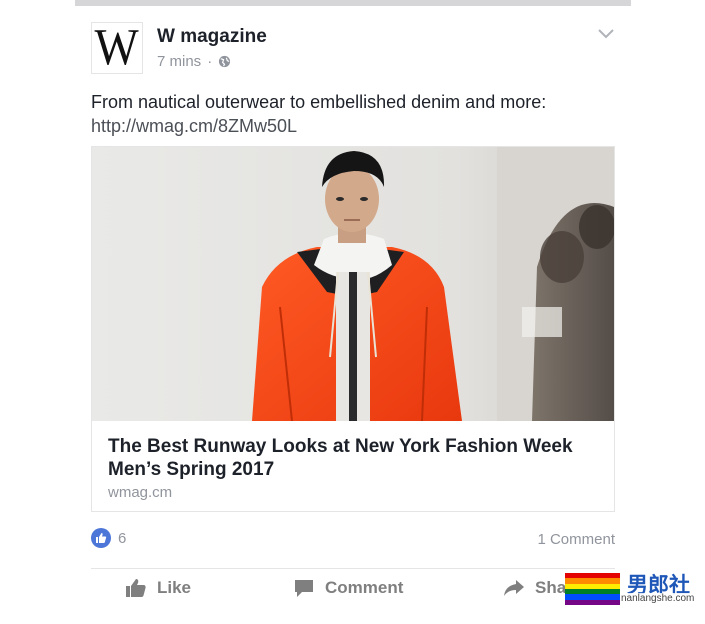 This screenshot has height=624, width=705. I want to click on watermark-url: nanlangshe.com, so click(658, 598).